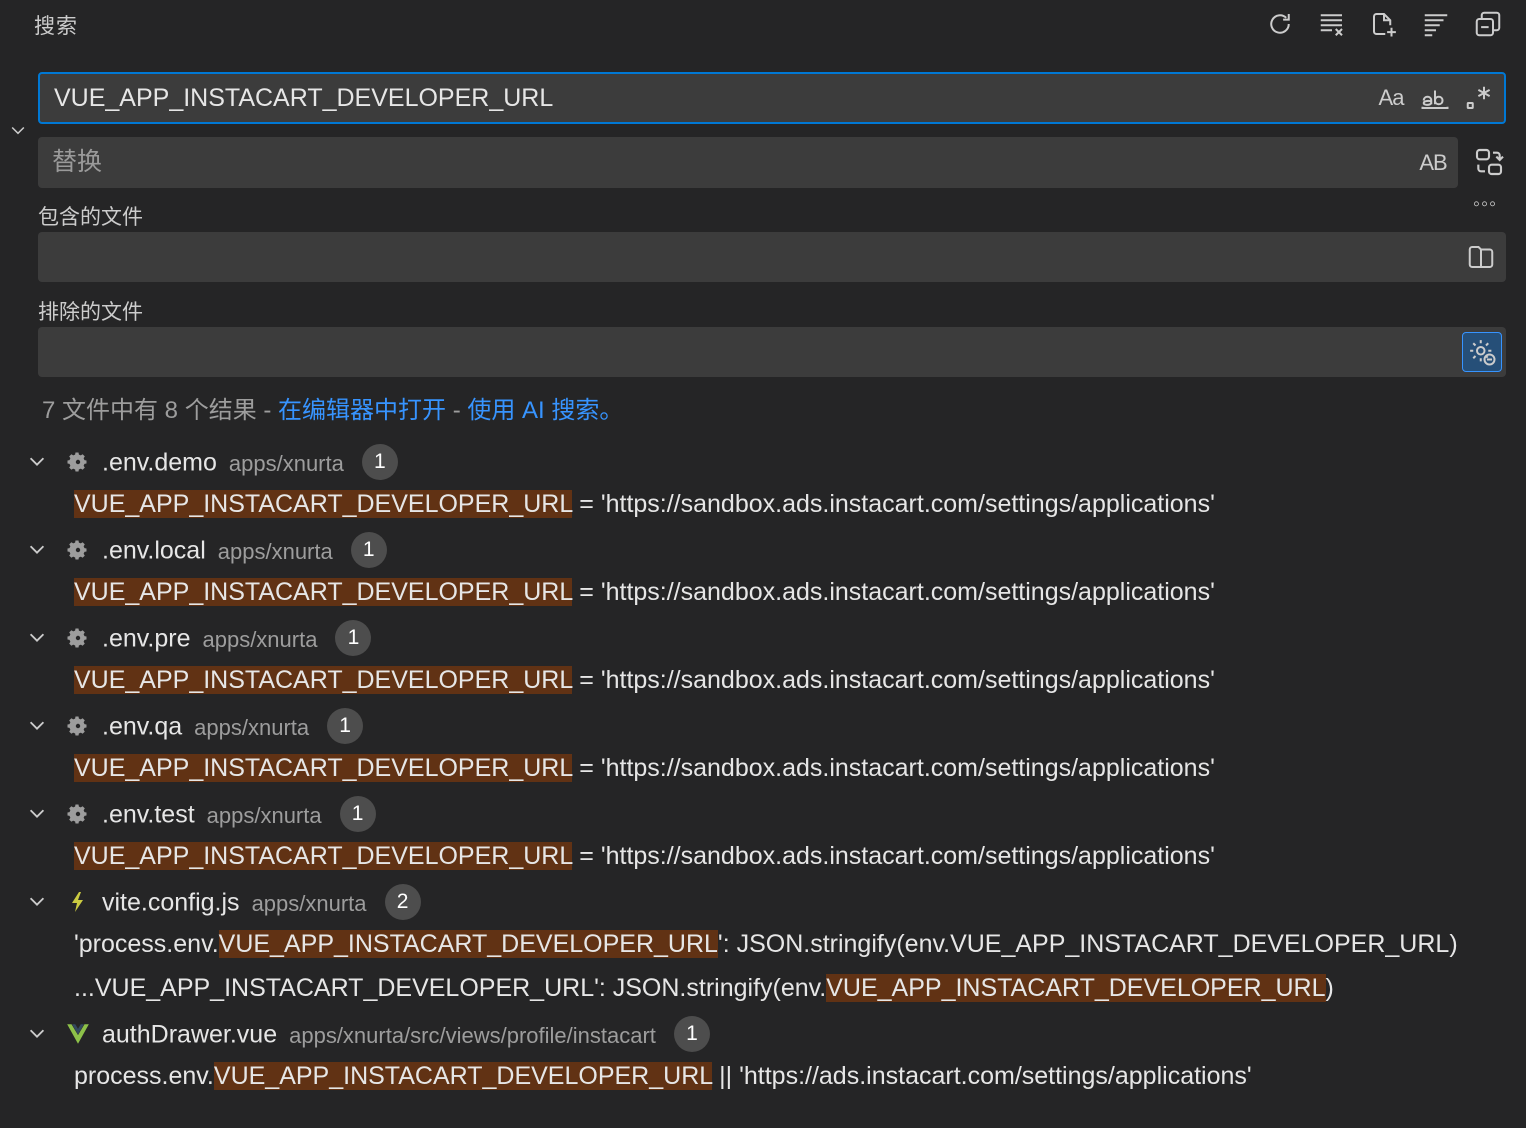 The image size is (1526, 1128). What do you see at coordinates (1436, 24) in the screenshot?
I see `view-as-tree-icon` at bounding box center [1436, 24].